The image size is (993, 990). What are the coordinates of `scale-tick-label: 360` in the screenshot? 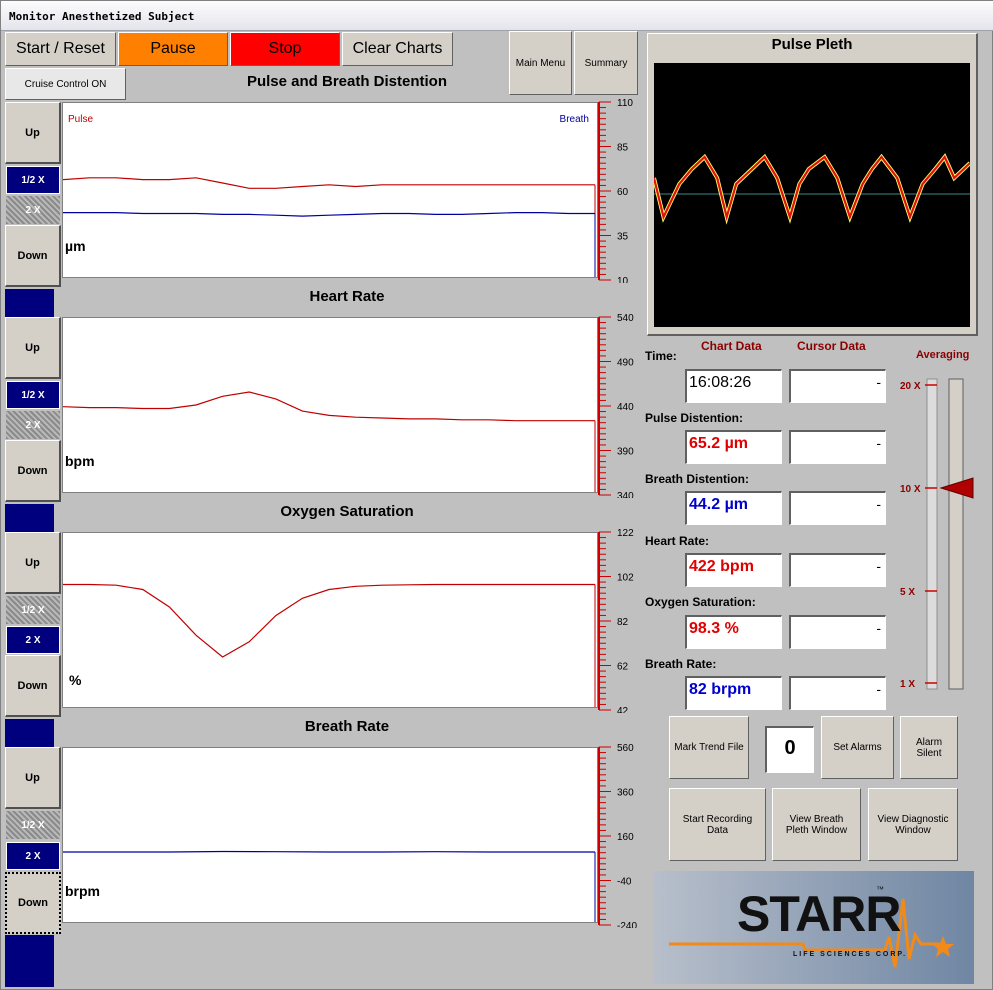 It's located at (625, 793).